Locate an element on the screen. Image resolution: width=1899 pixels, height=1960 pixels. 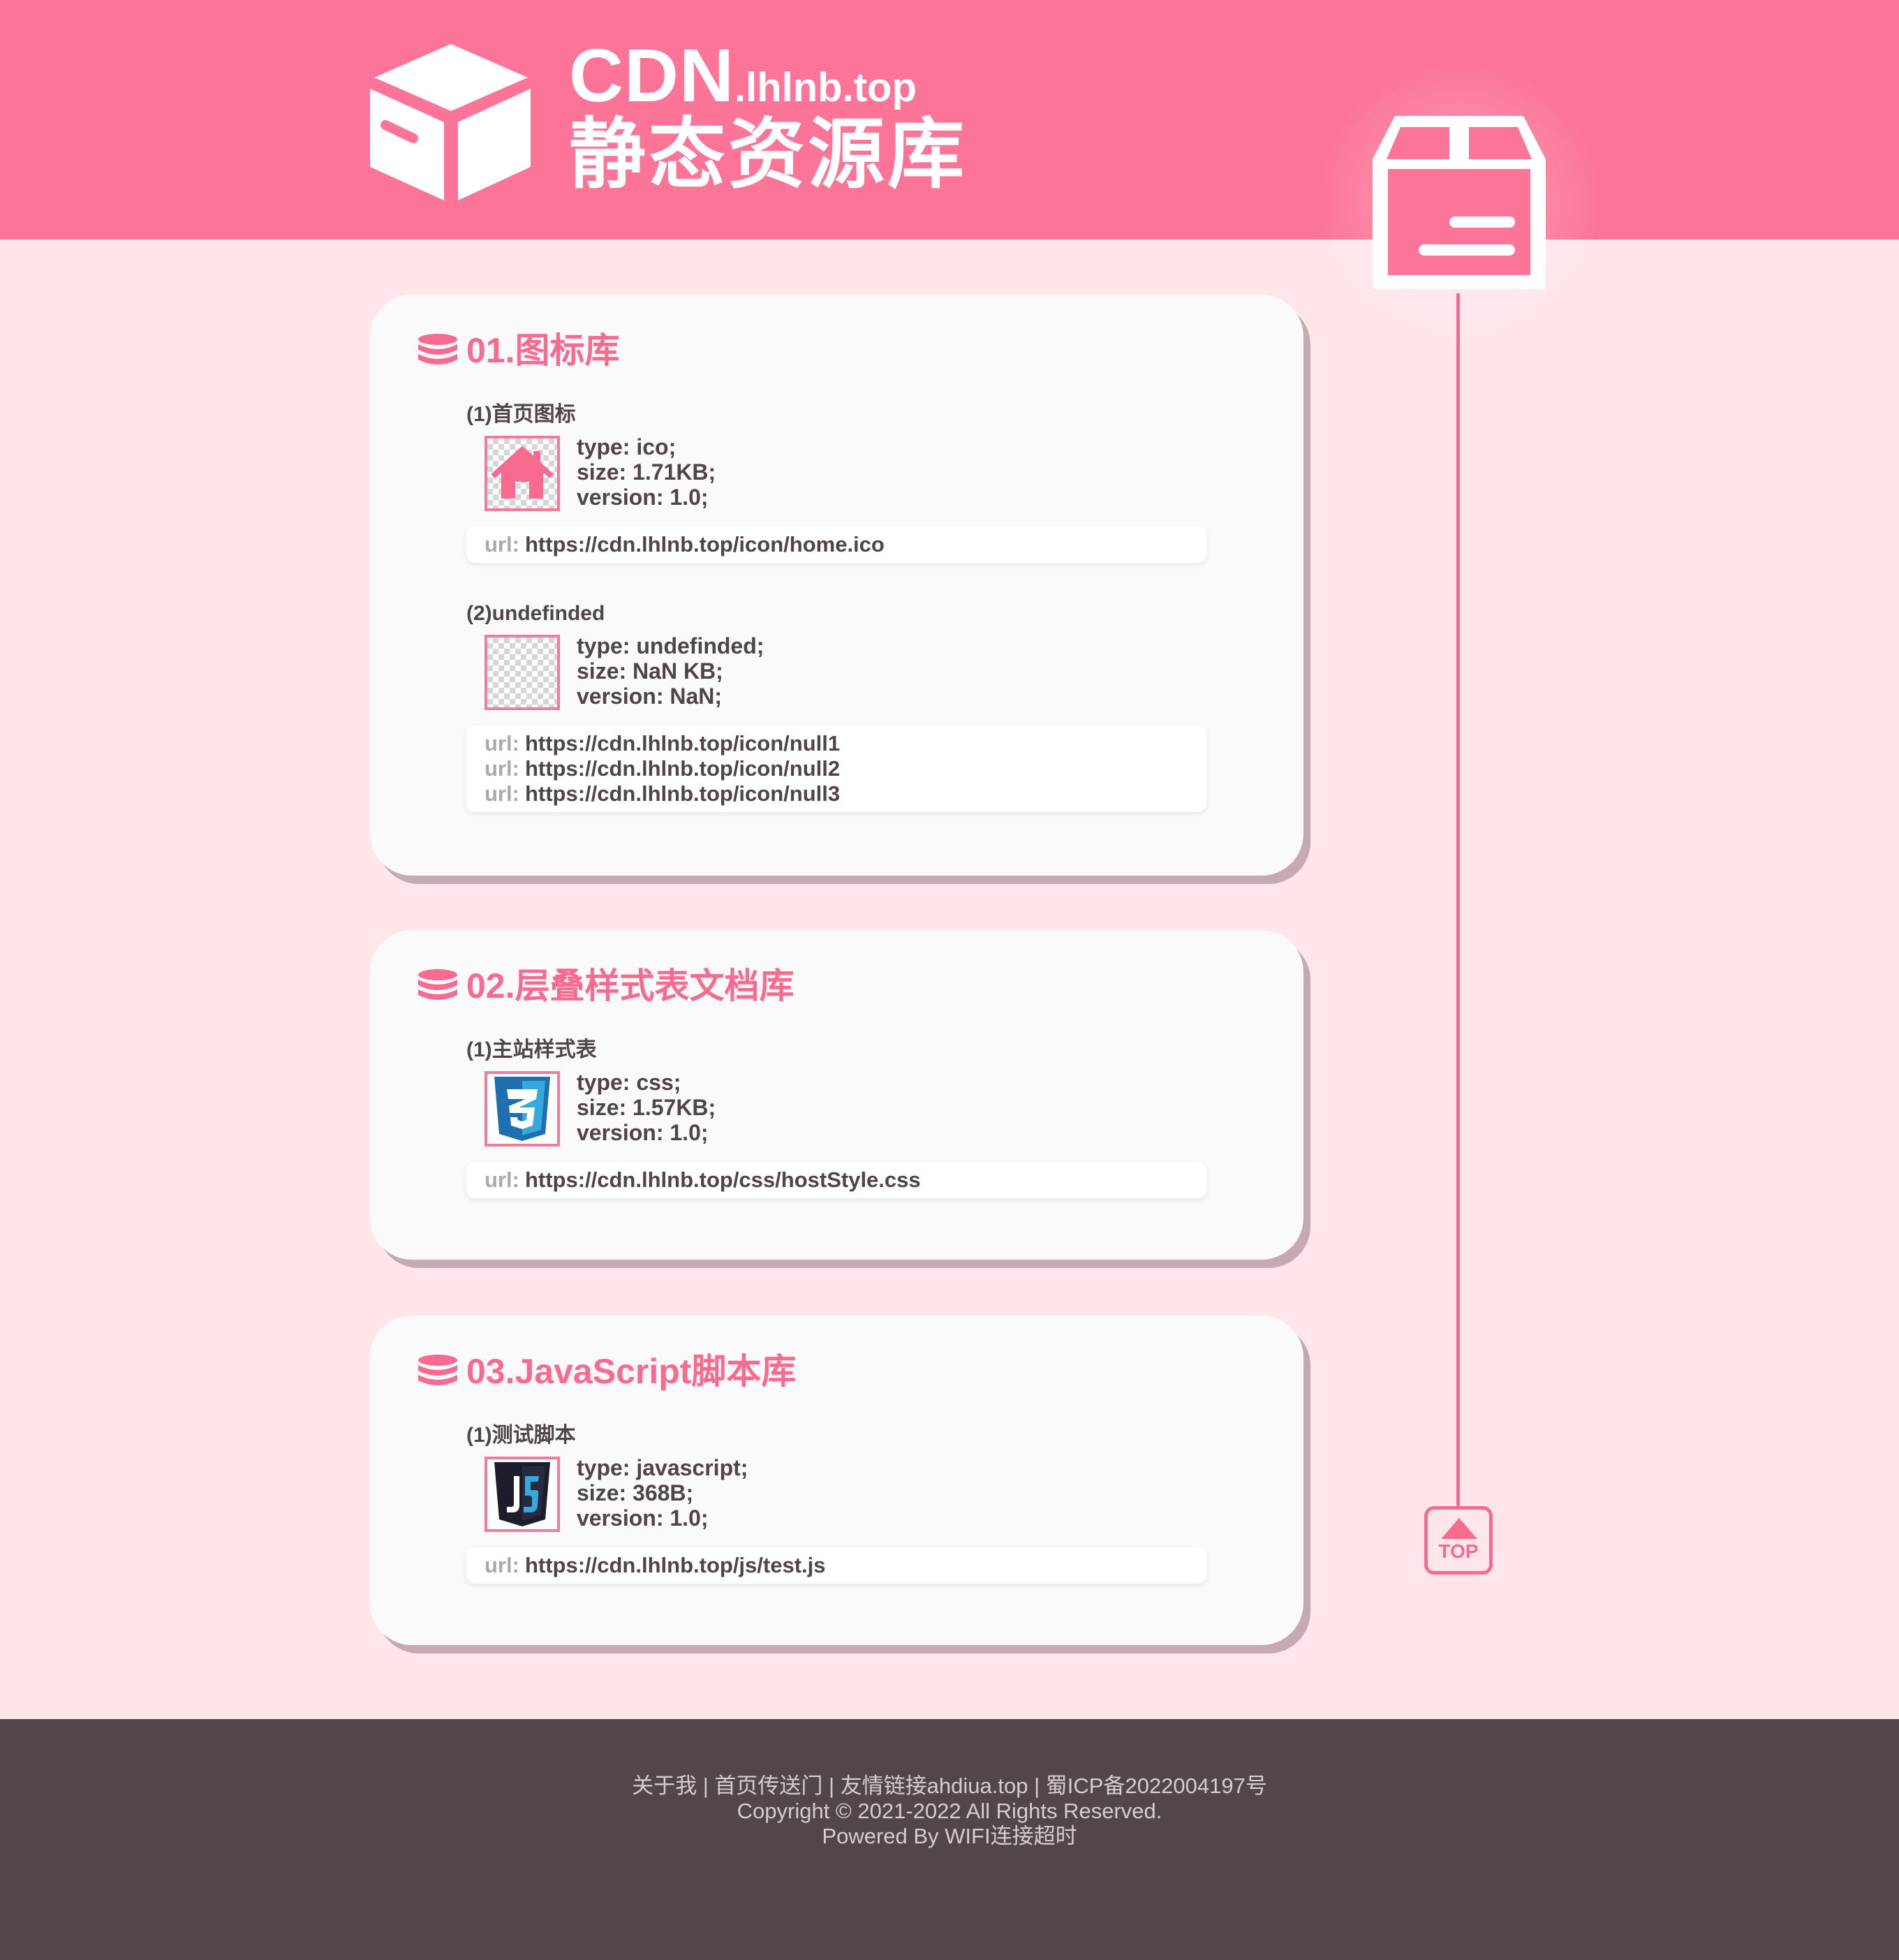
url-link: https://cdn.lhlnb.top/js/test.js is located at coordinates (675, 1565).